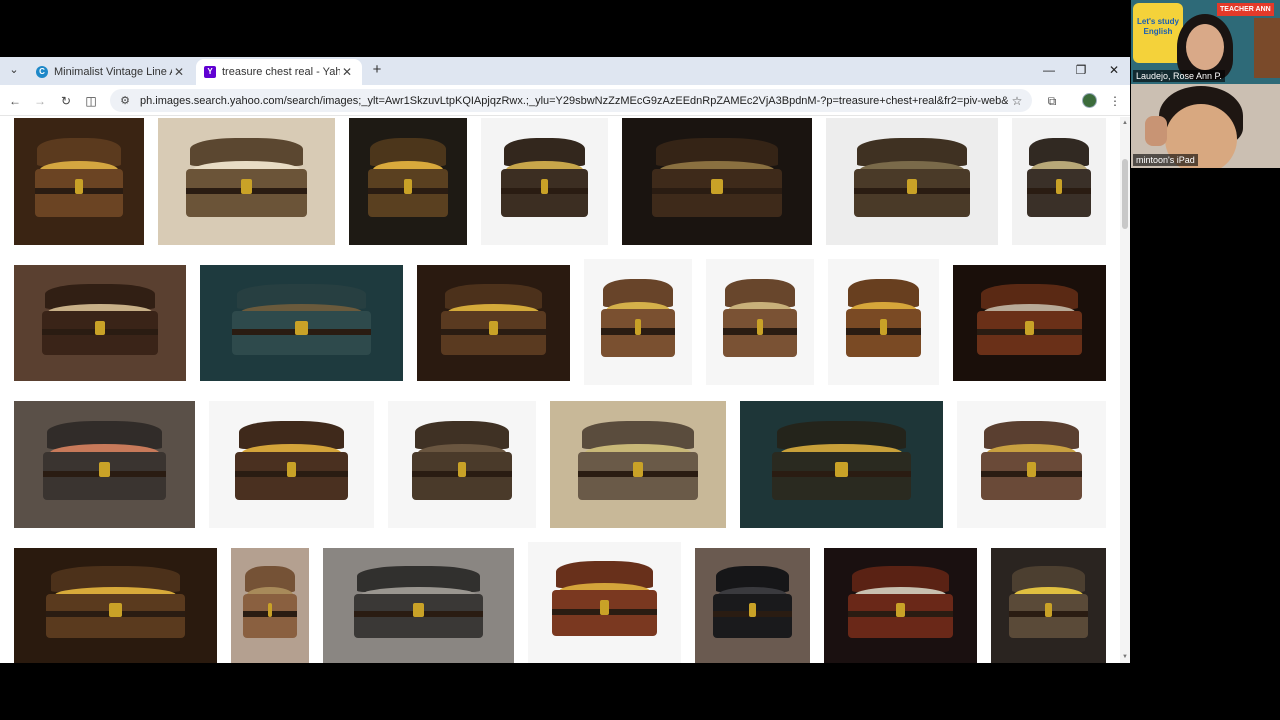 This screenshot has height=720, width=1280. What do you see at coordinates (42, 72) in the screenshot?
I see `canva-icon: C` at bounding box center [42, 72].